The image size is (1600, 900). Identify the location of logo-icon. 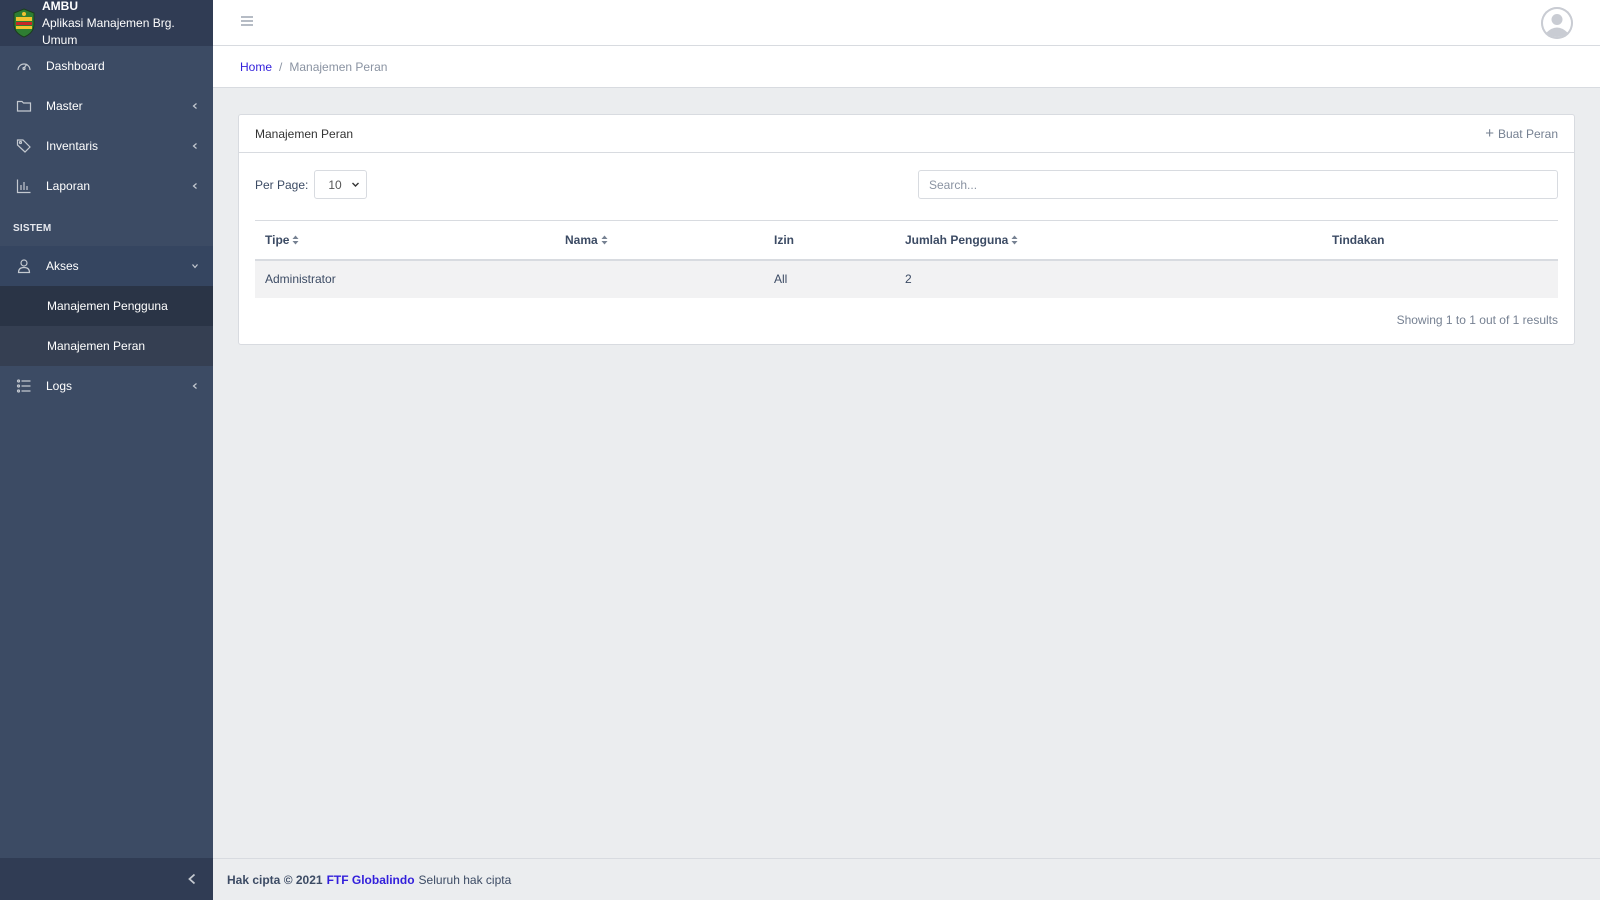
(24, 23).